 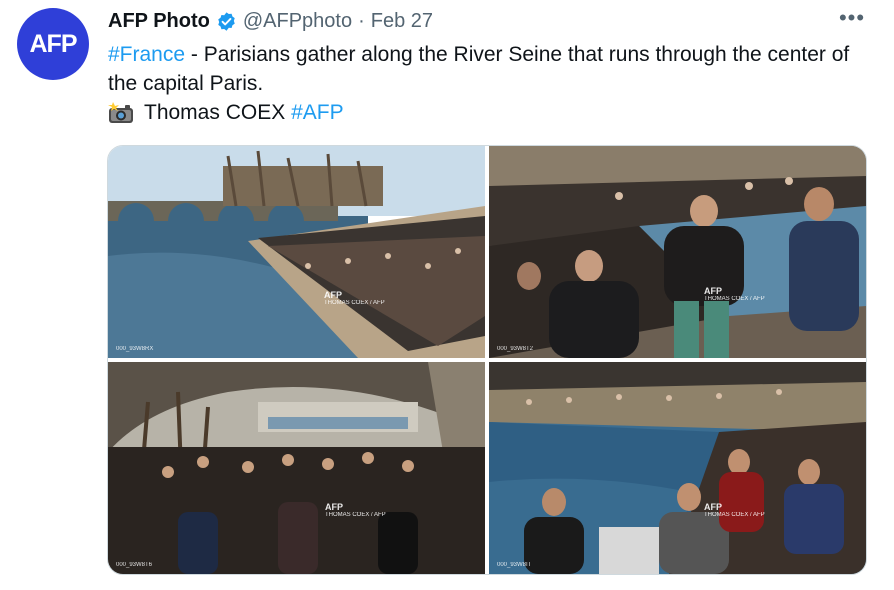 I want to click on photo-2-afp-logo: AFP, so click(x=713, y=291).